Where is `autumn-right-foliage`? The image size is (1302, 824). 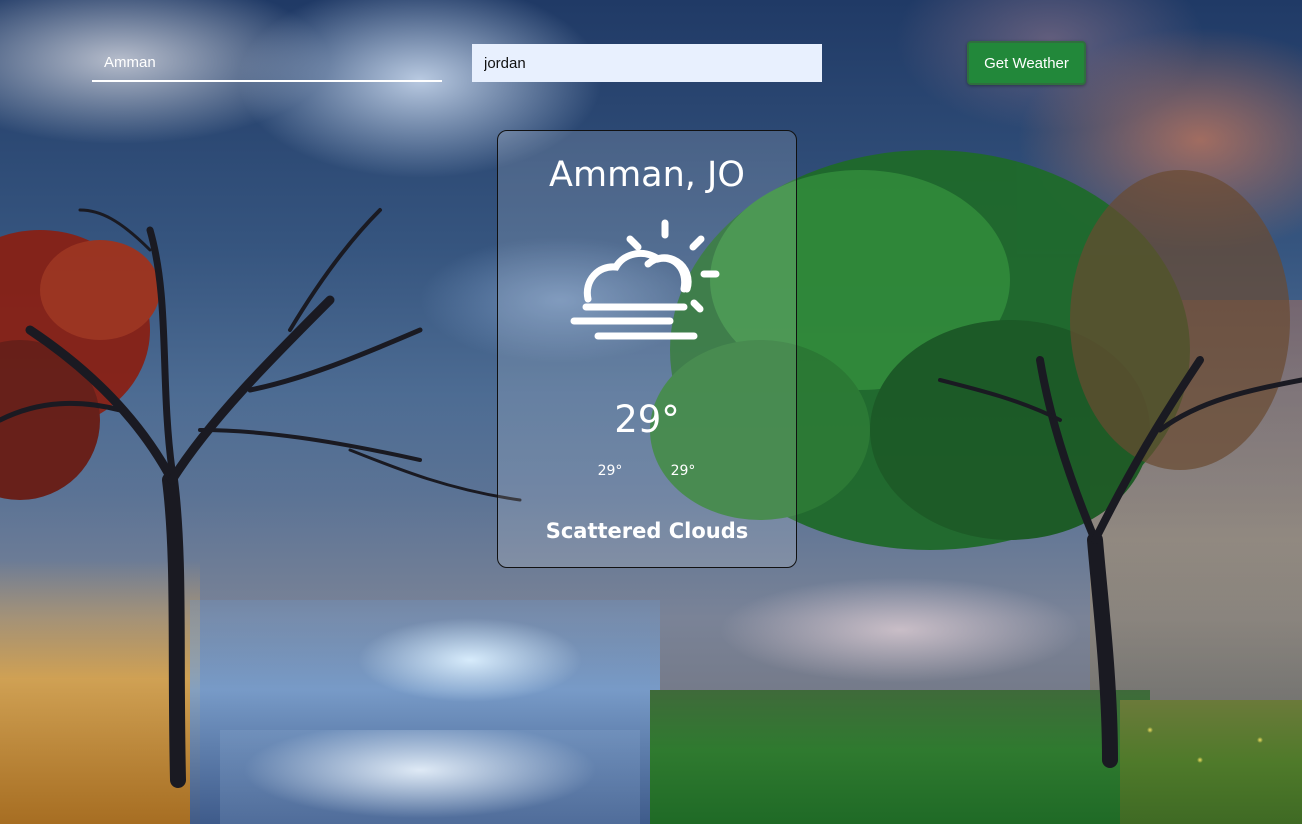 autumn-right-foliage is located at coordinates (1180, 320).